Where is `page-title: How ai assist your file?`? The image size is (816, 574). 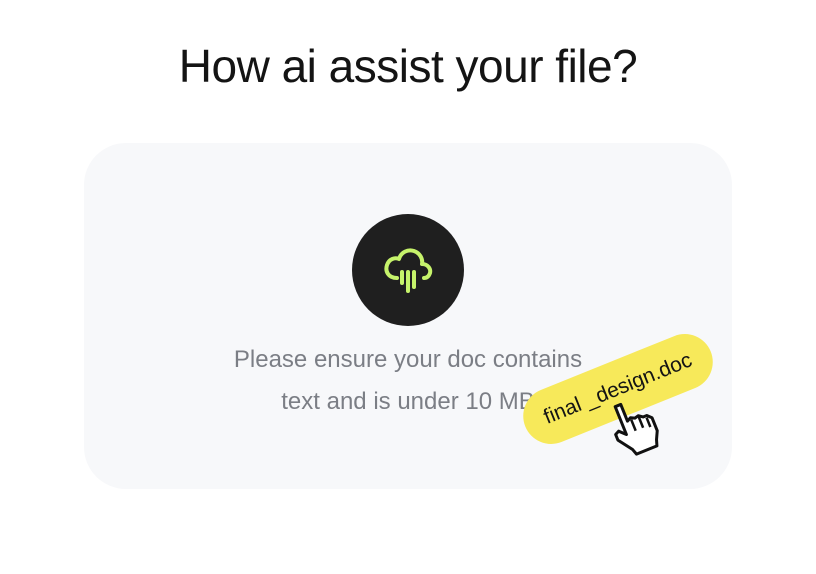
page-title: How ai assist your file? is located at coordinates (408, 66).